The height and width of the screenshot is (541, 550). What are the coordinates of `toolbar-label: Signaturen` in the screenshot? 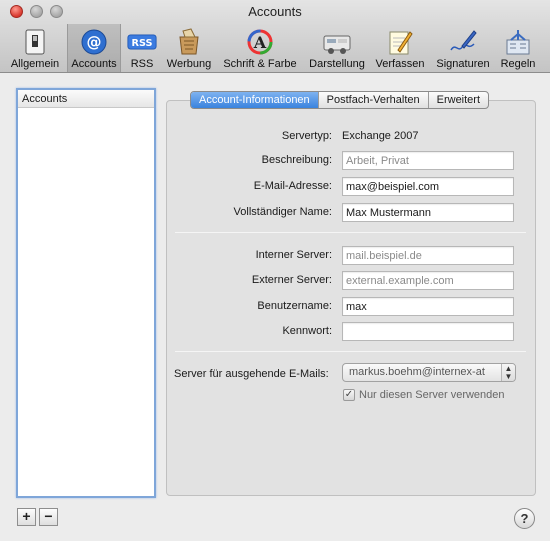 It's located at (463, 64).